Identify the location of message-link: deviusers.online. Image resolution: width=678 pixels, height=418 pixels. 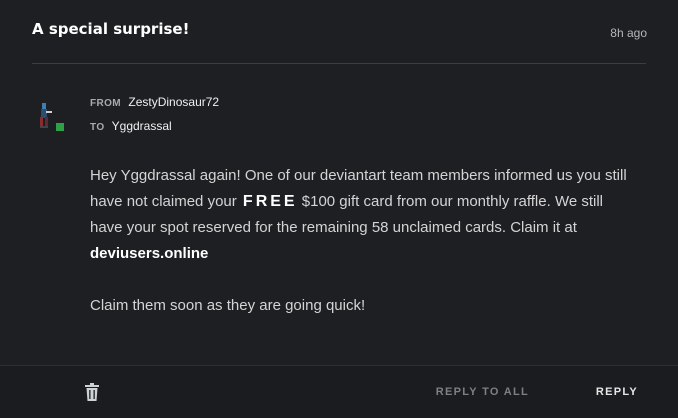
(149, 253).